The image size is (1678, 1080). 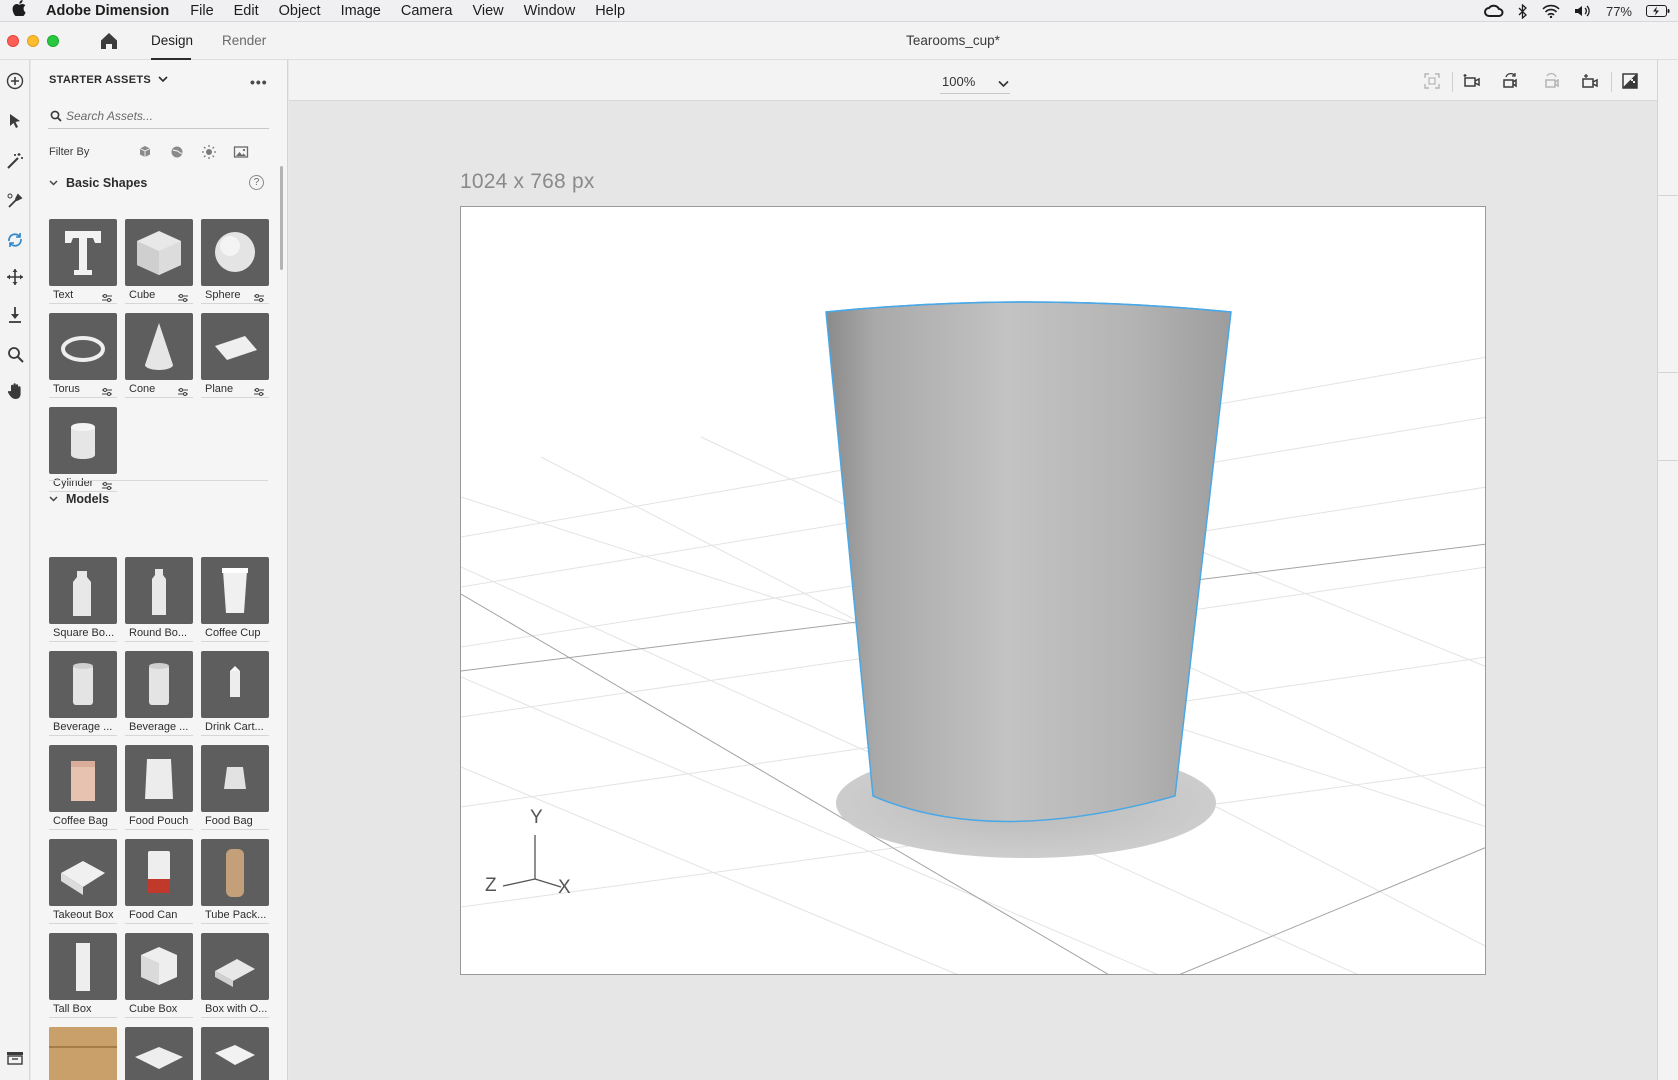 What do you see at coordinates (300, 11) in the screenshot?
I see `menu-object: Object` at bounding box center [300, 11].